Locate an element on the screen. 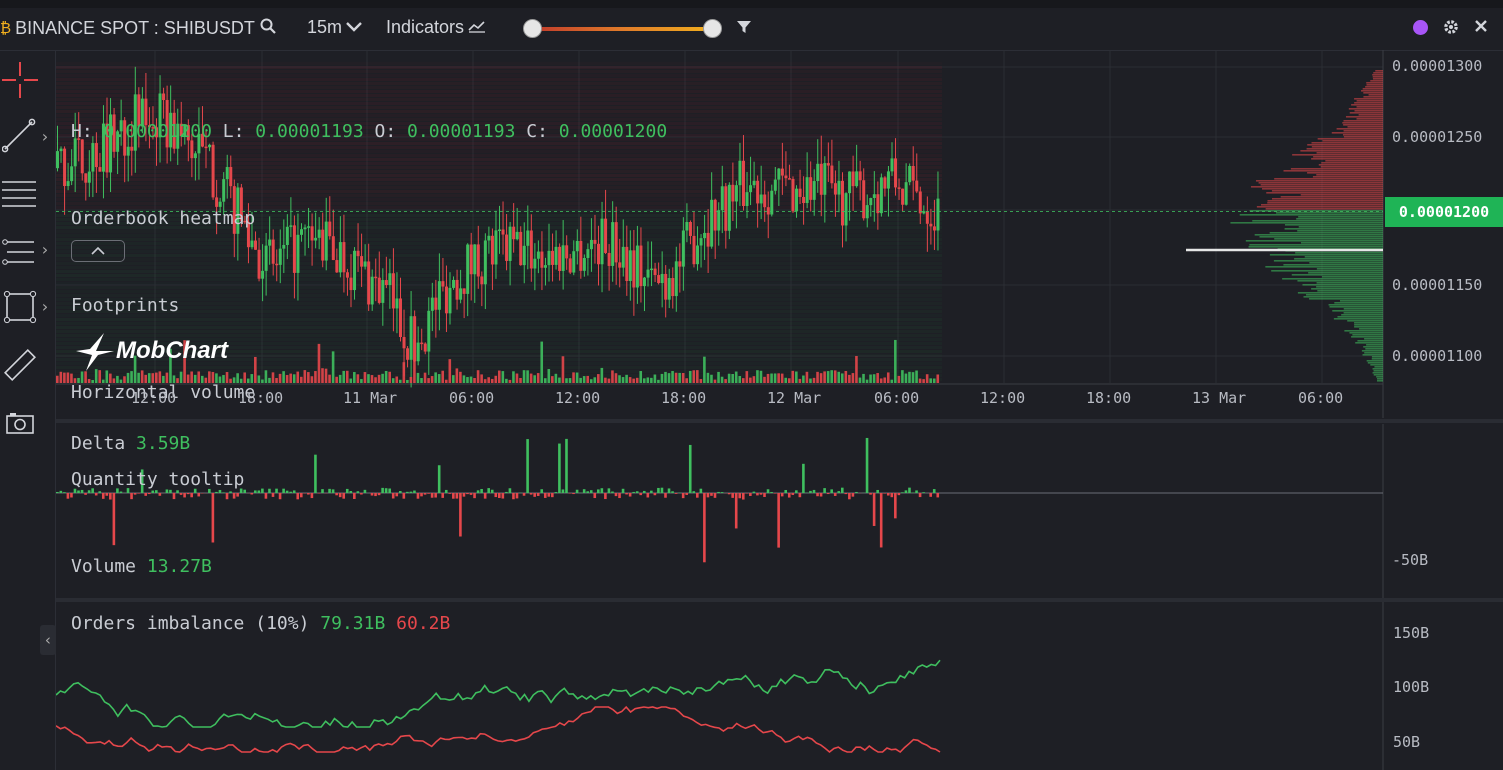 The height and width of the screenshot is (770, 1503). status-dot-icon is located at coordinates (1420, 27).